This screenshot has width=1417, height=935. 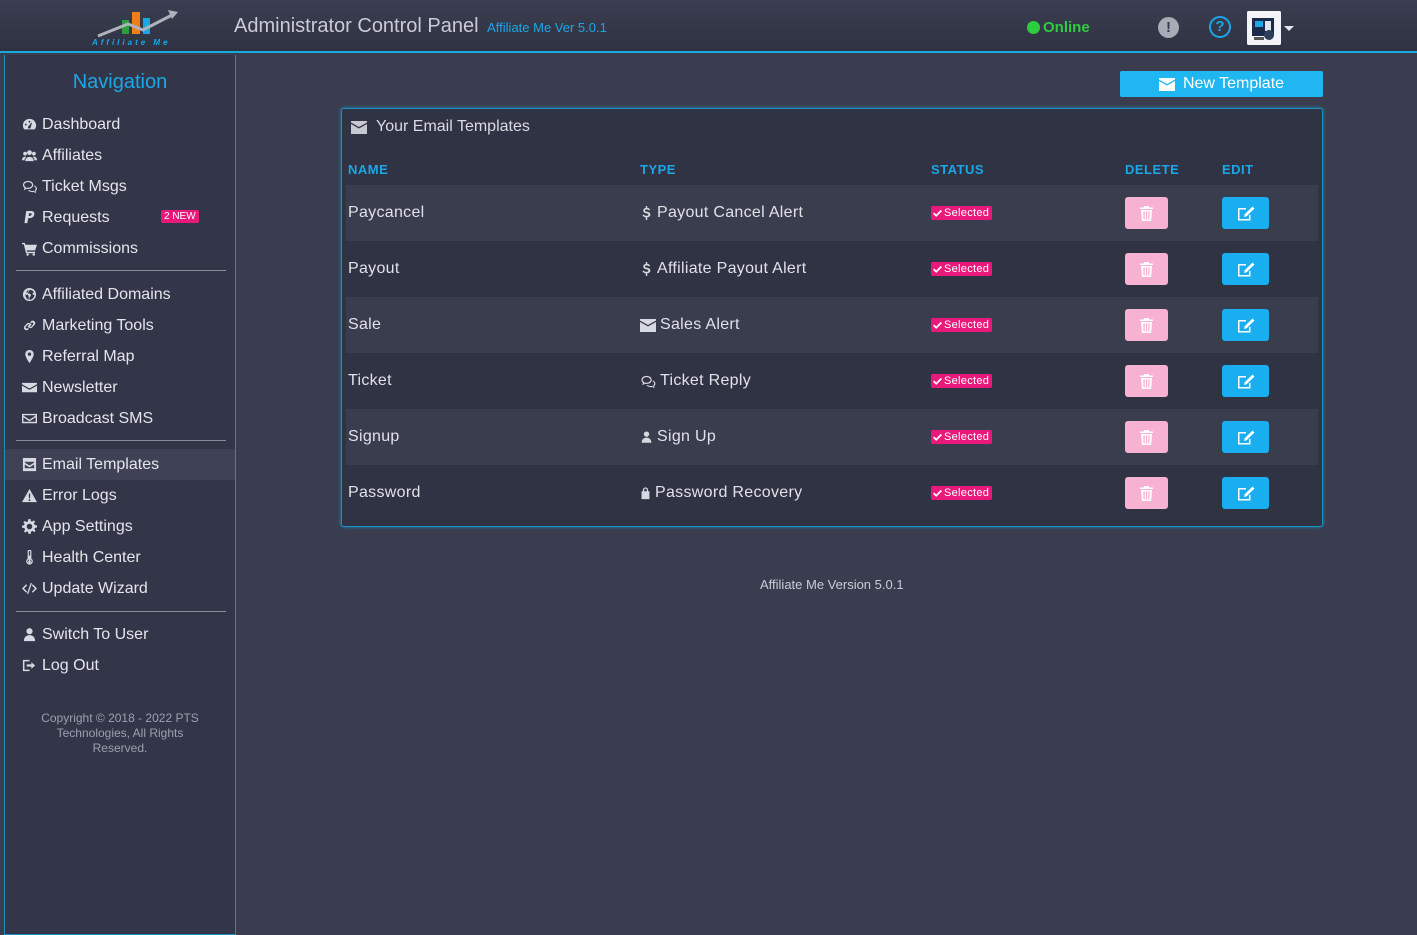 I want to click on template-type: Sales Alert, so click(x=690, y=325).